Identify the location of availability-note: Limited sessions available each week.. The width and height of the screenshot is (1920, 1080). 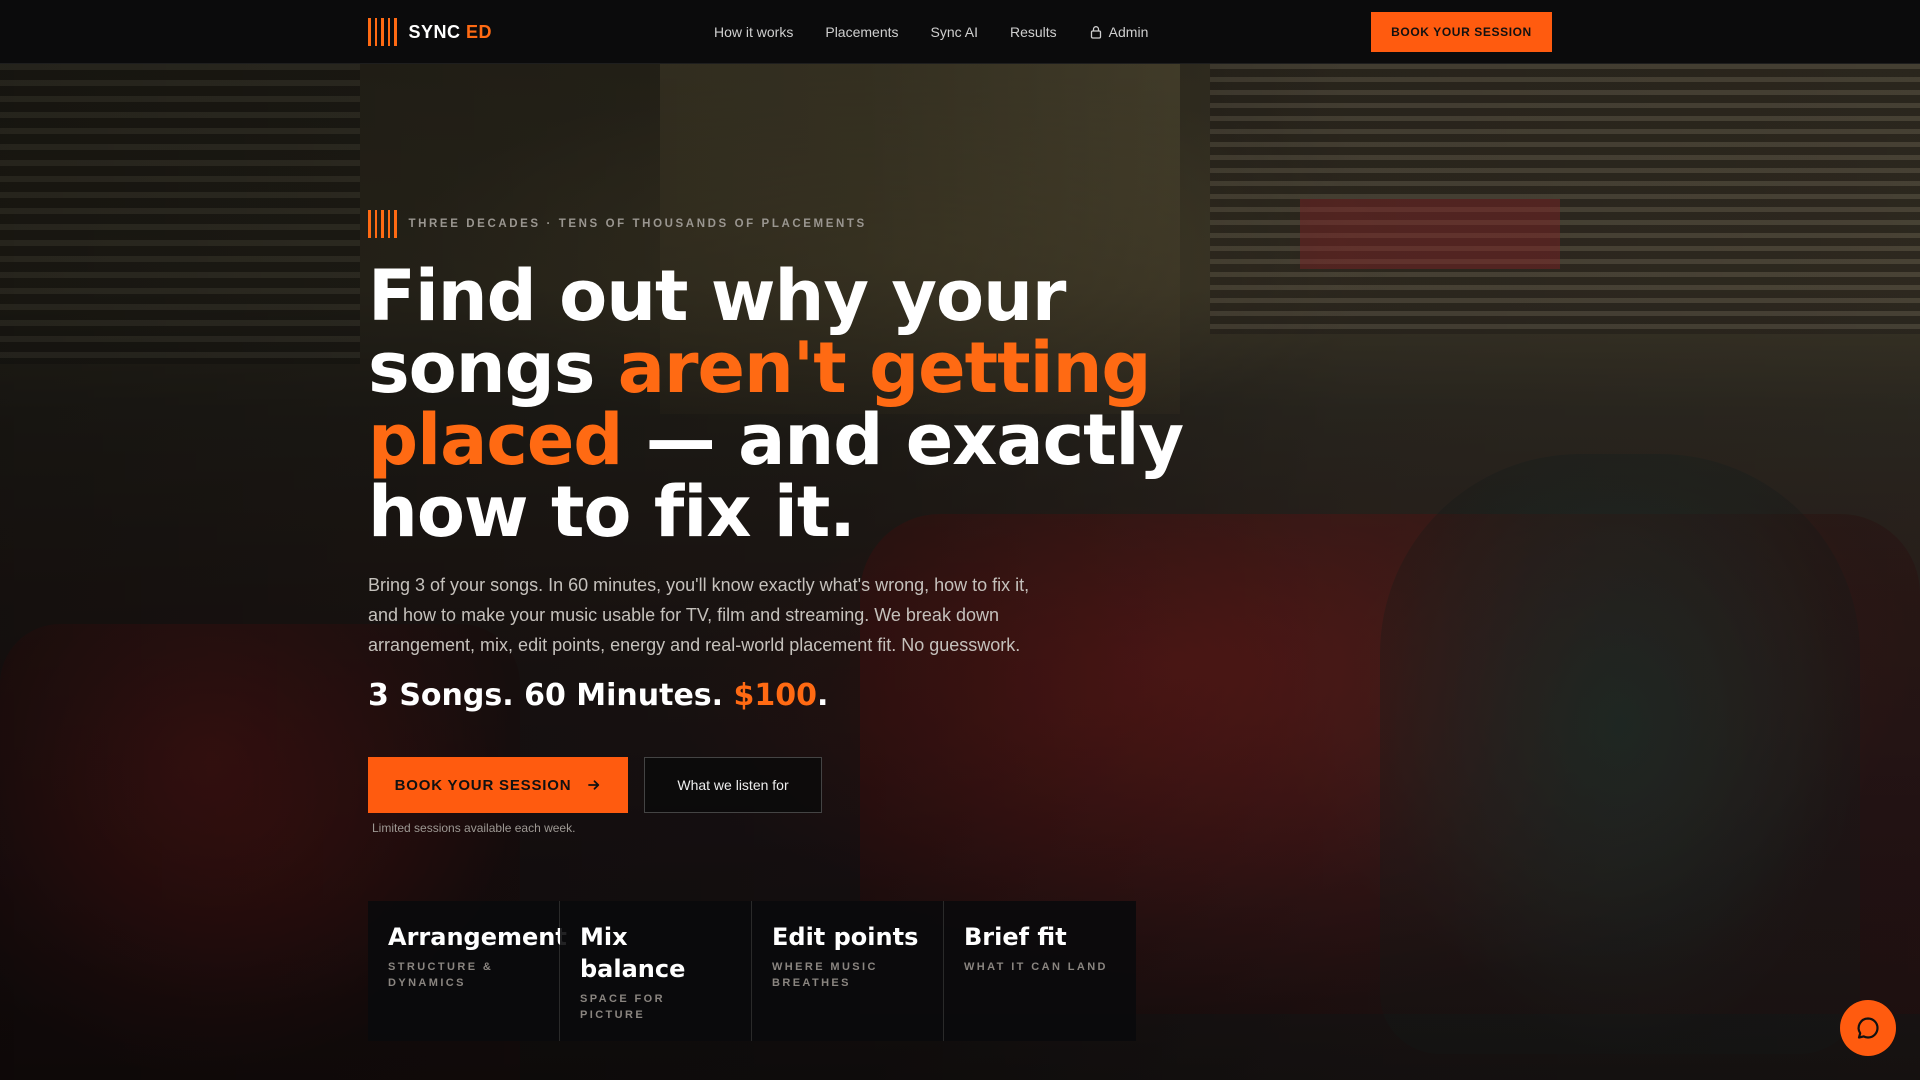
(474, 828).